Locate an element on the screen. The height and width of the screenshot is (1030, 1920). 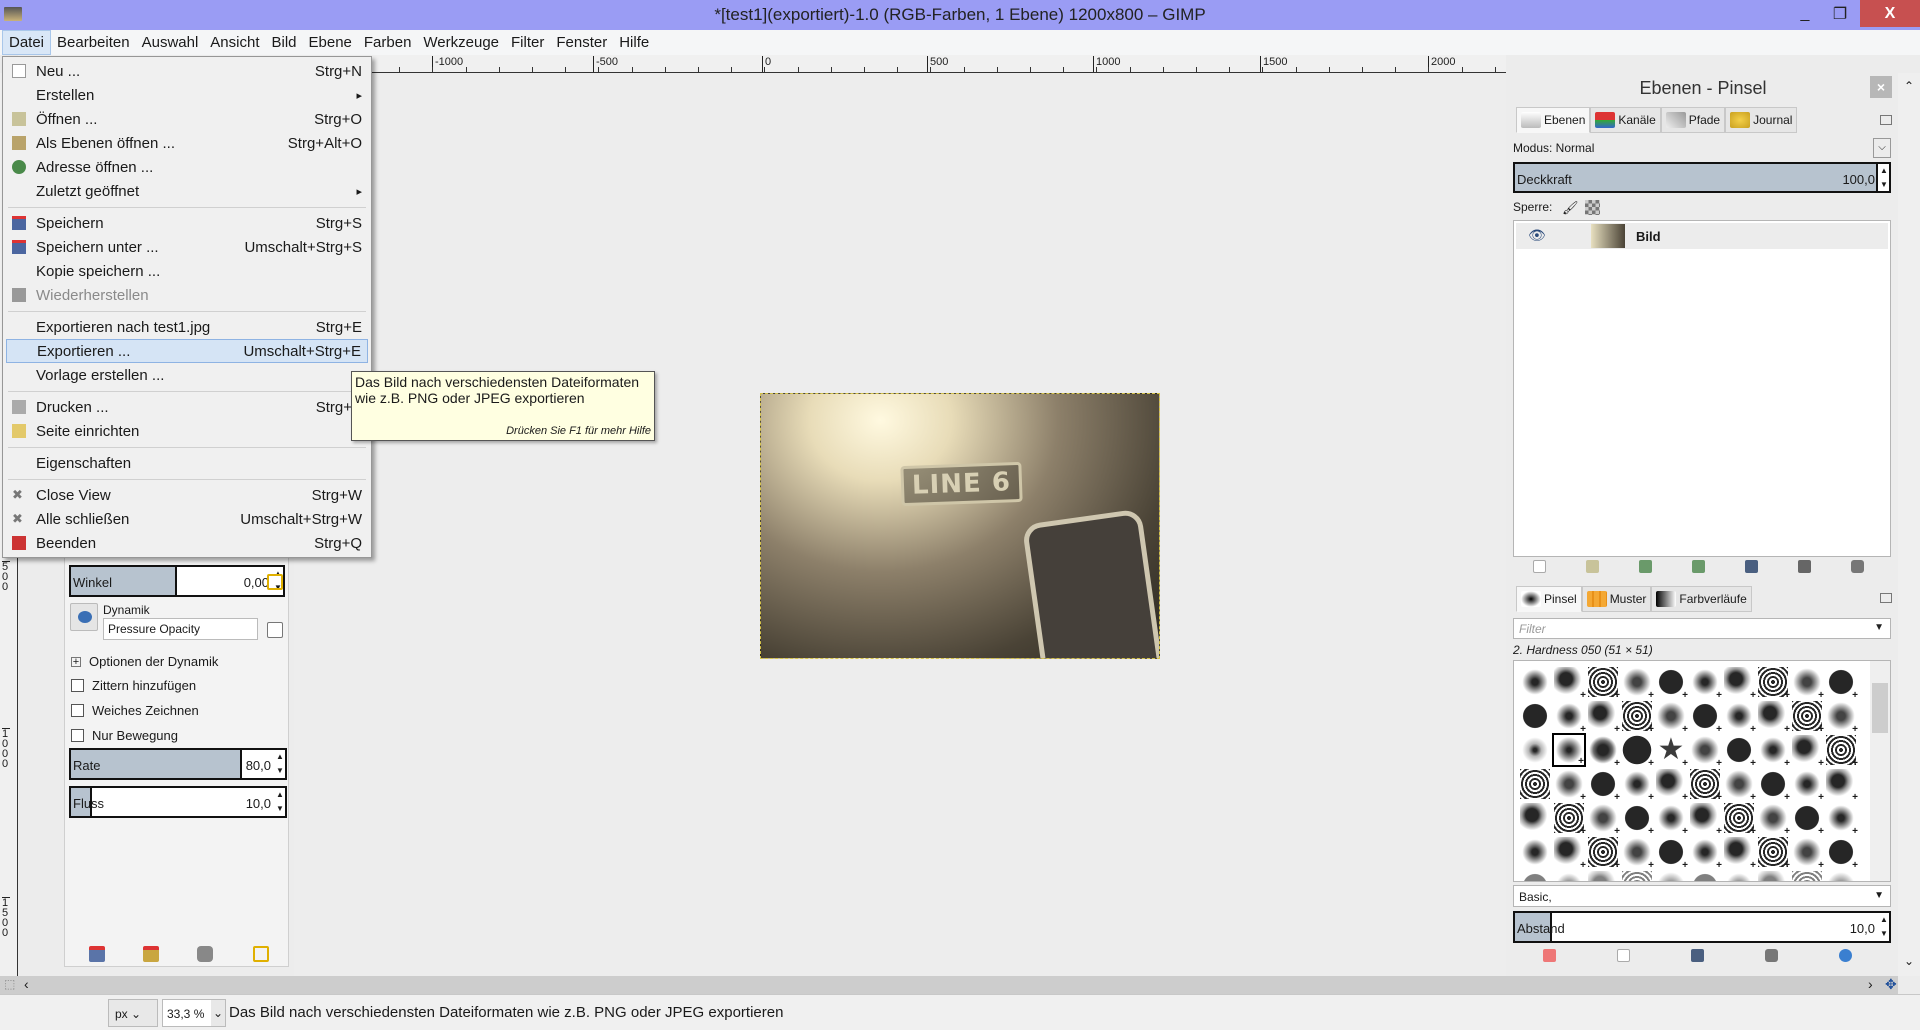
checkbox-smooth: Weiches Zeichnen is located at coordinates (135, 710).